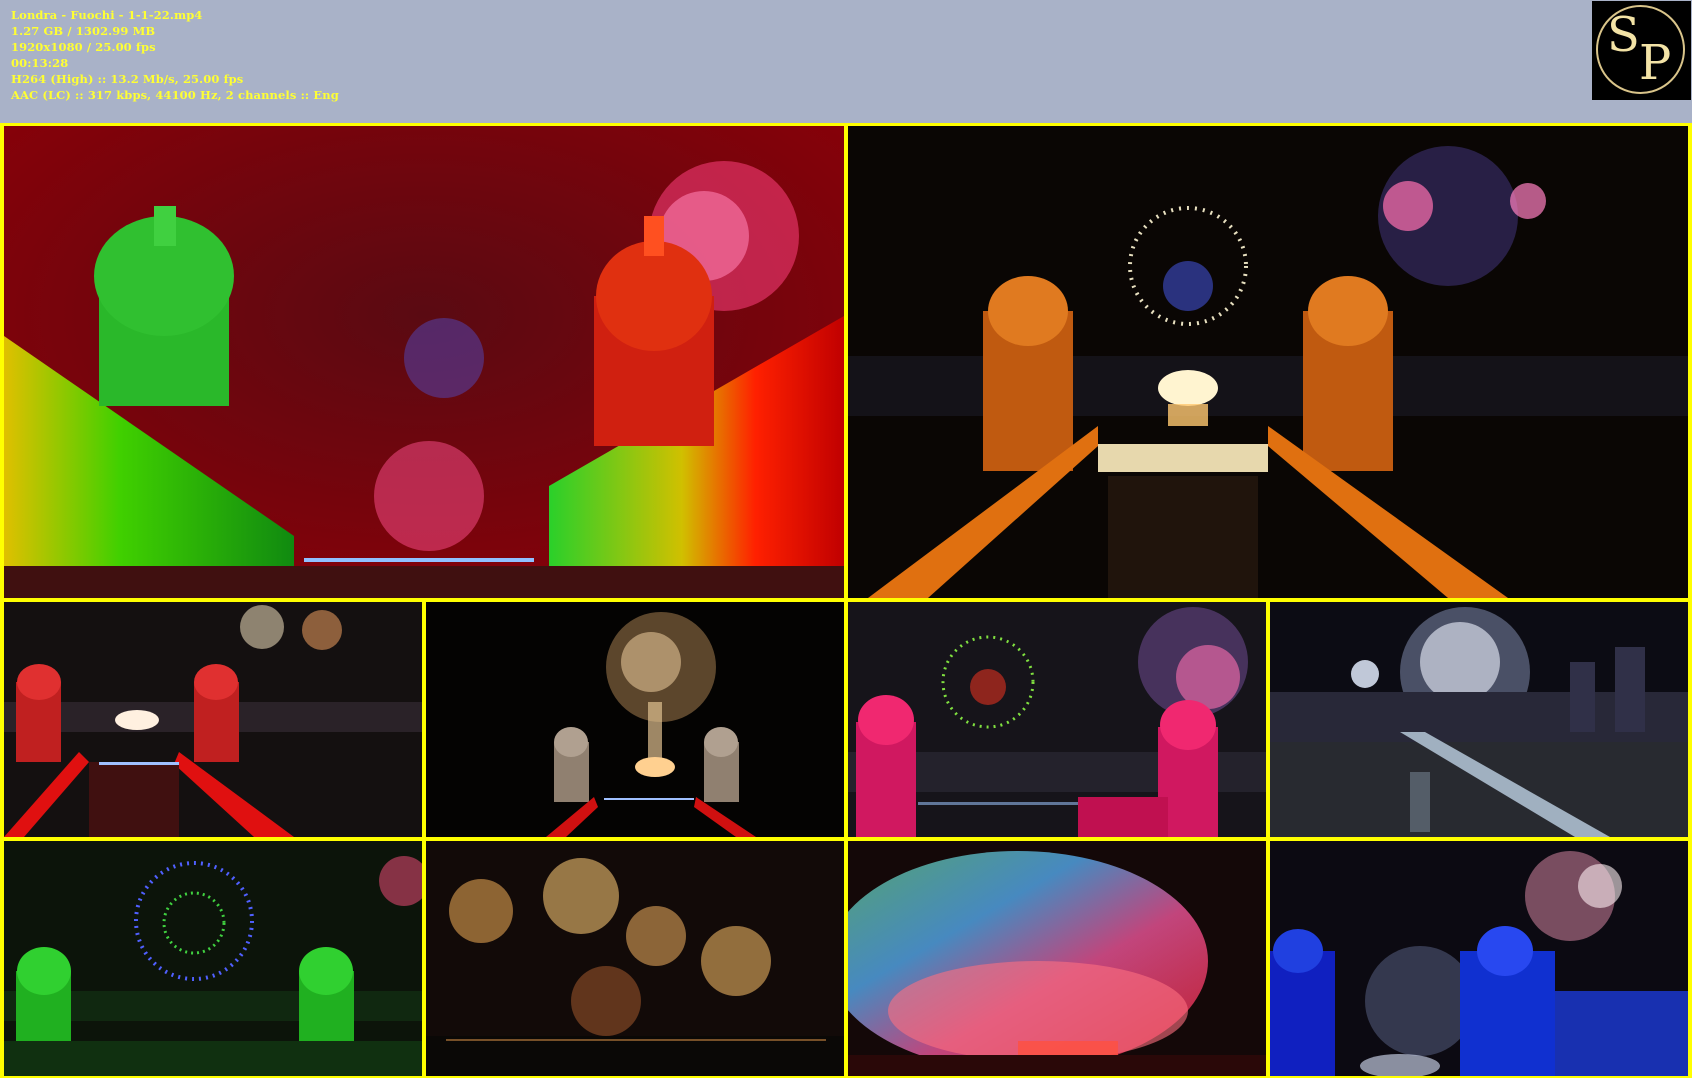 The image size is (1692, 1078). I want to click on thumbnail-3-image, so click(213, 719).